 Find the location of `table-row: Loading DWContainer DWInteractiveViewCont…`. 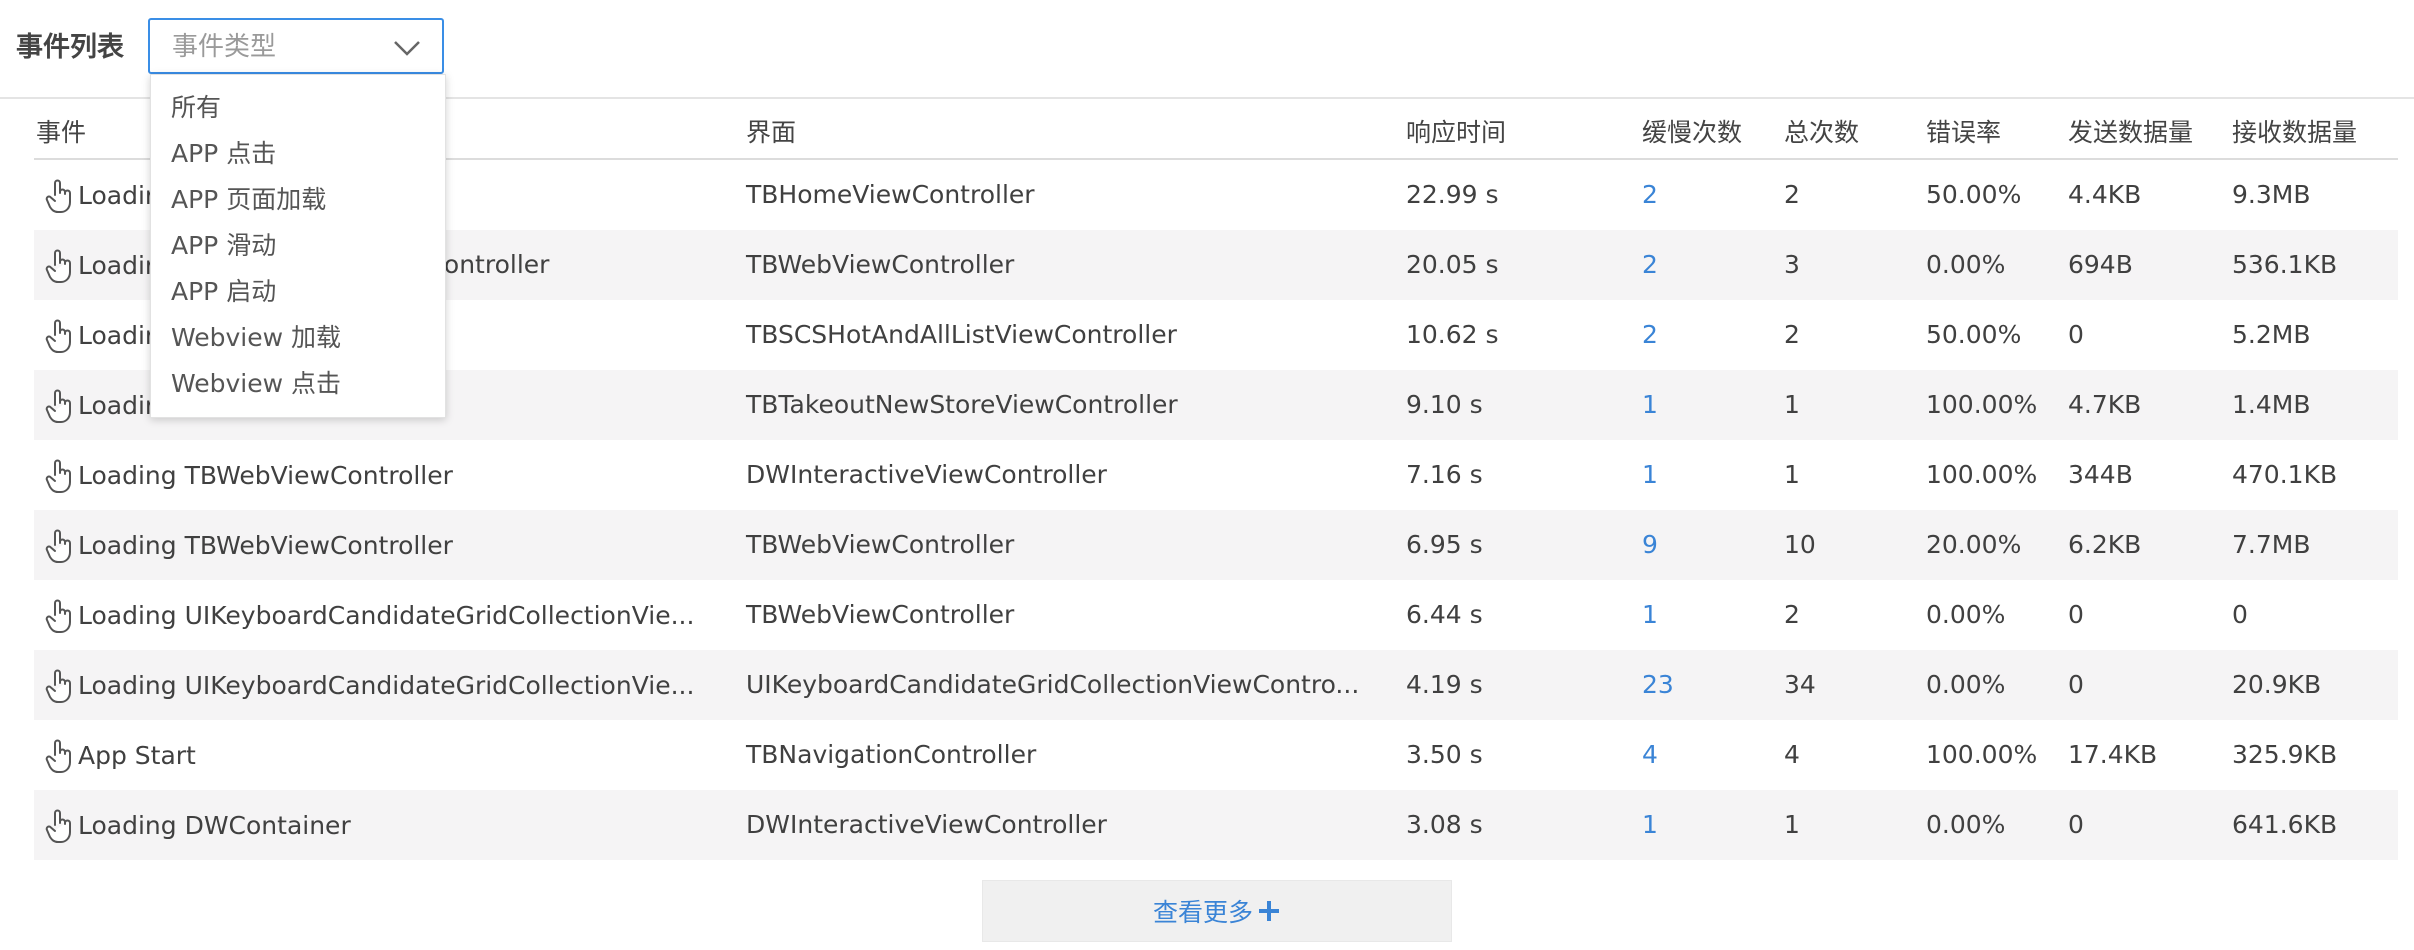

table-row: Loading DWContainer DWInteractiveViewCont… is located at coordinates (1216, 825).